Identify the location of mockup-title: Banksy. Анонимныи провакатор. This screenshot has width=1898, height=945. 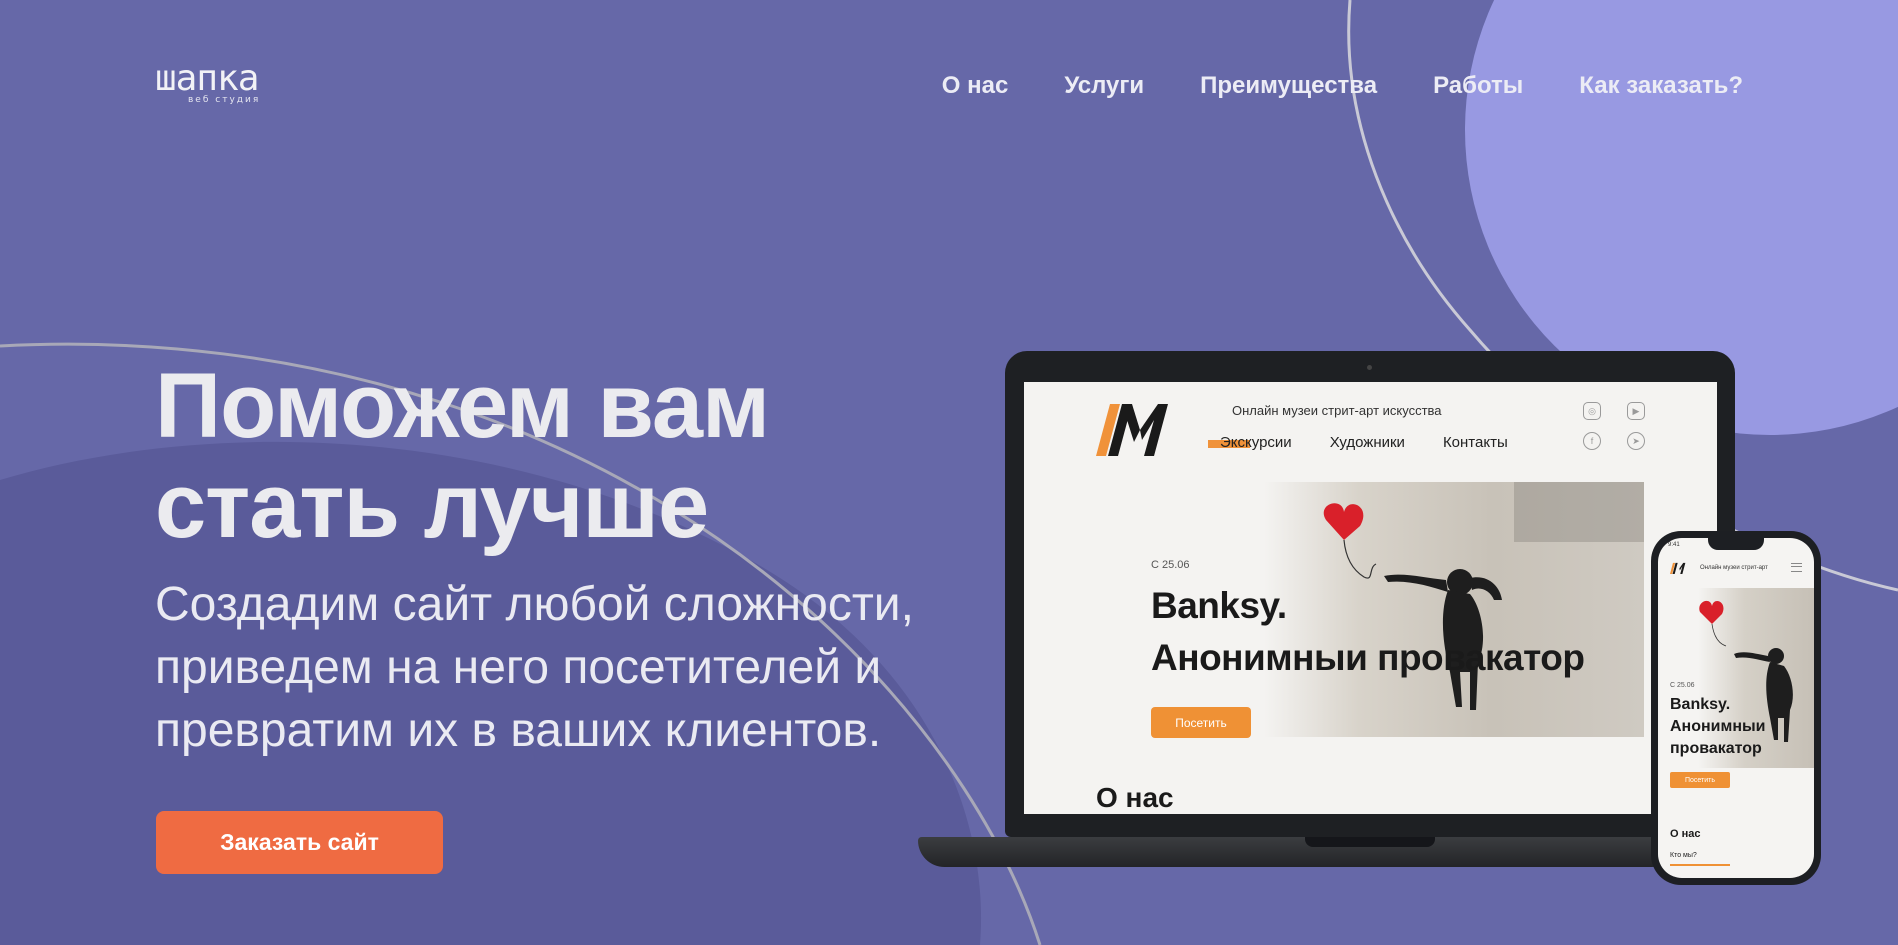
(1391, 632).